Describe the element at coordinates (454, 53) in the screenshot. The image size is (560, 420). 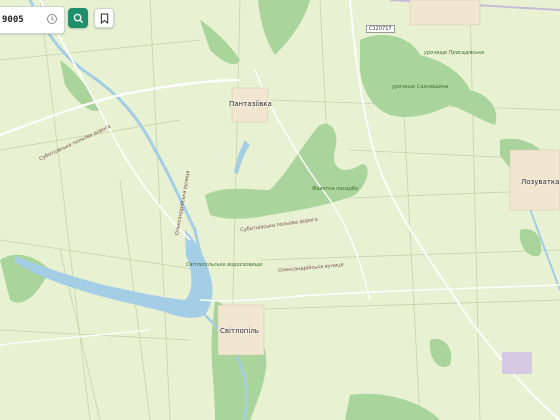
I see `label-tract-n: урочище Присадівське` at that location.